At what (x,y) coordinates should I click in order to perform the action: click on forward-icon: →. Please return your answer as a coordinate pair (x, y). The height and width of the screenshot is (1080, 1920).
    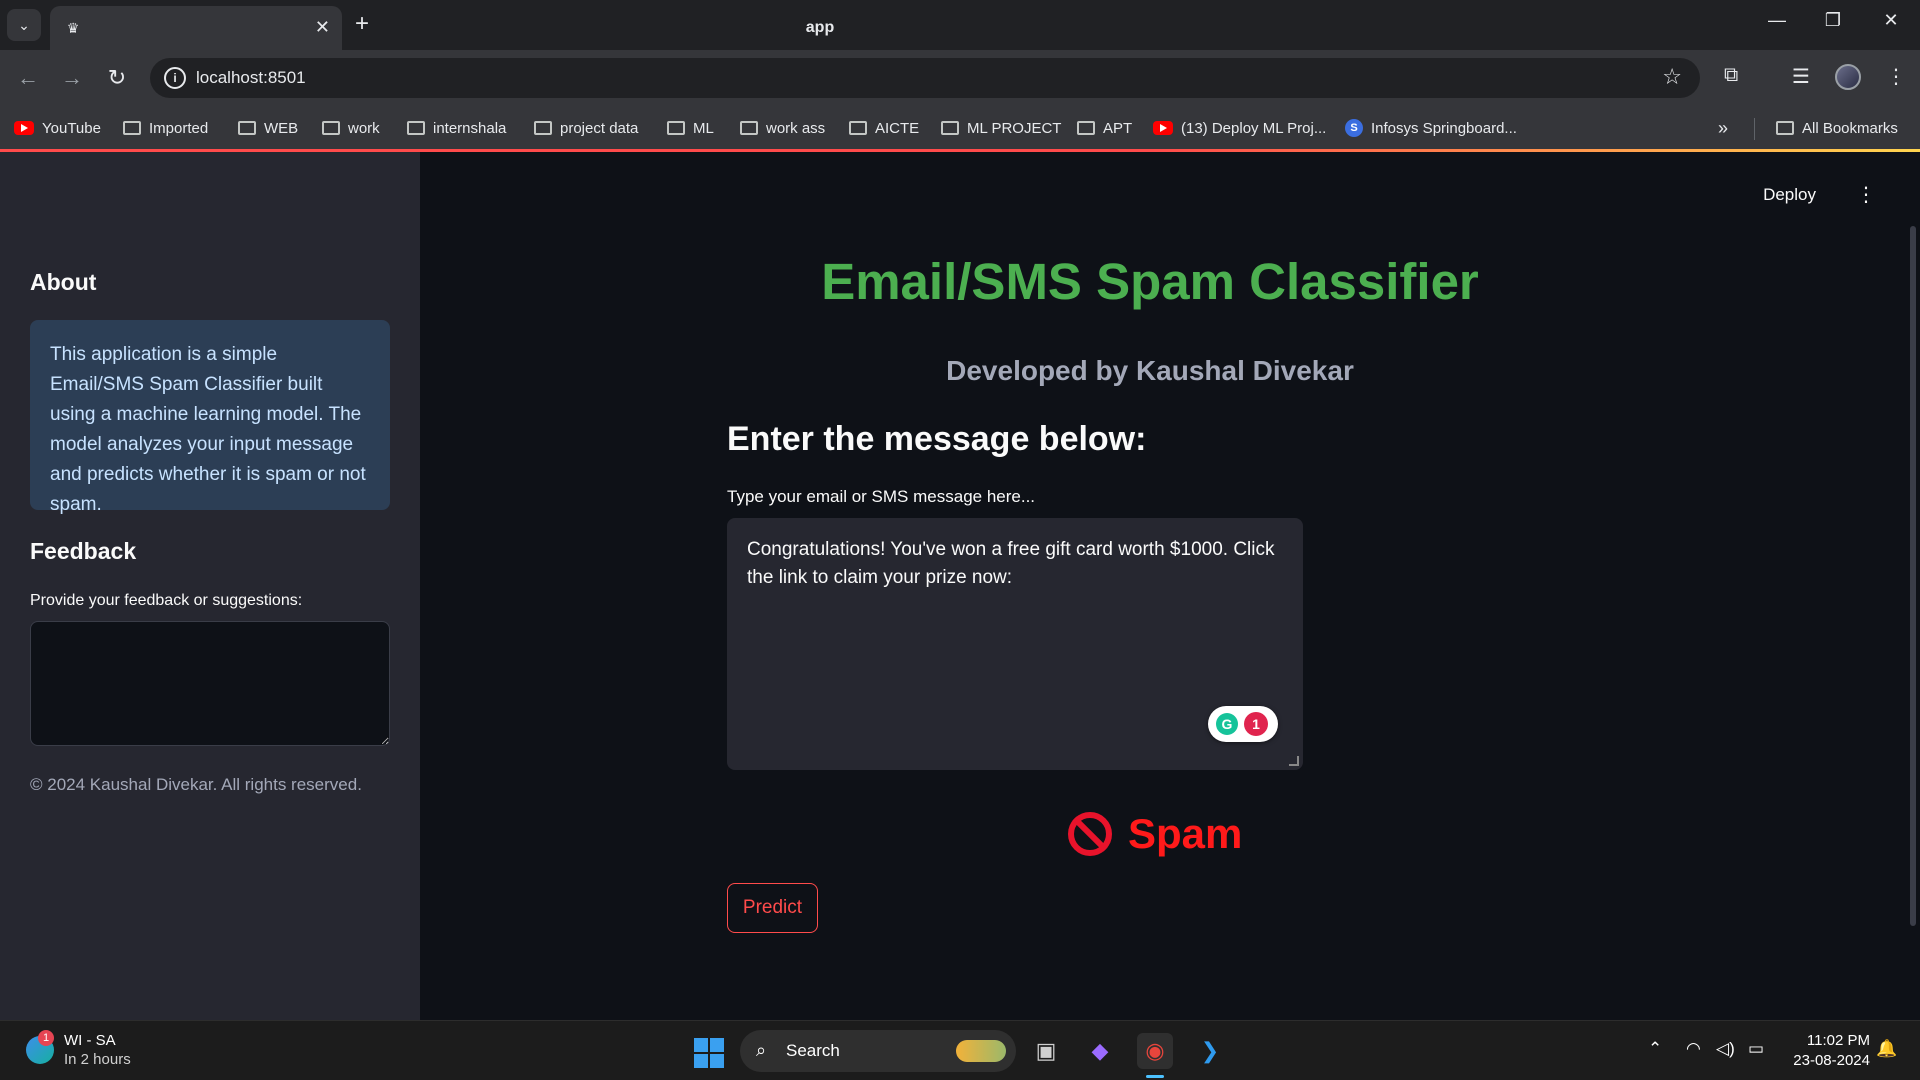
    Looking at the image, I should click on (72, 78).